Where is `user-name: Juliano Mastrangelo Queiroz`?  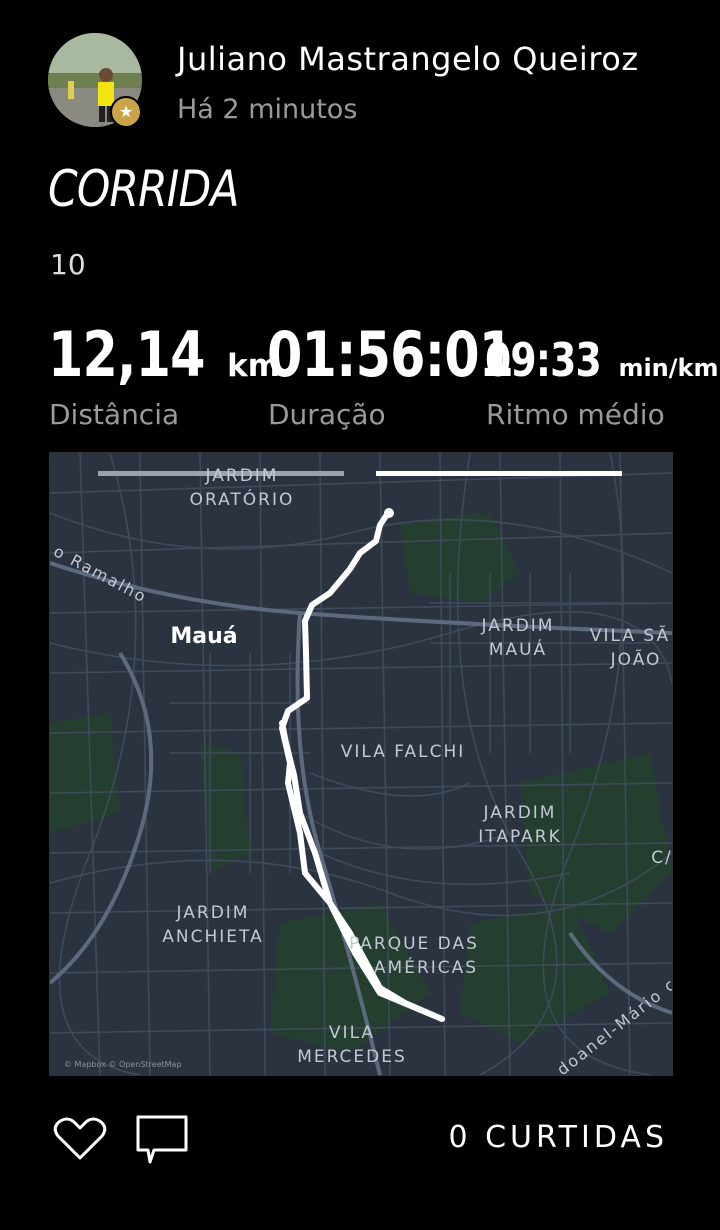
user-name: Juliano Mastrangelo Queiroz is located at coordinates (408, 59).